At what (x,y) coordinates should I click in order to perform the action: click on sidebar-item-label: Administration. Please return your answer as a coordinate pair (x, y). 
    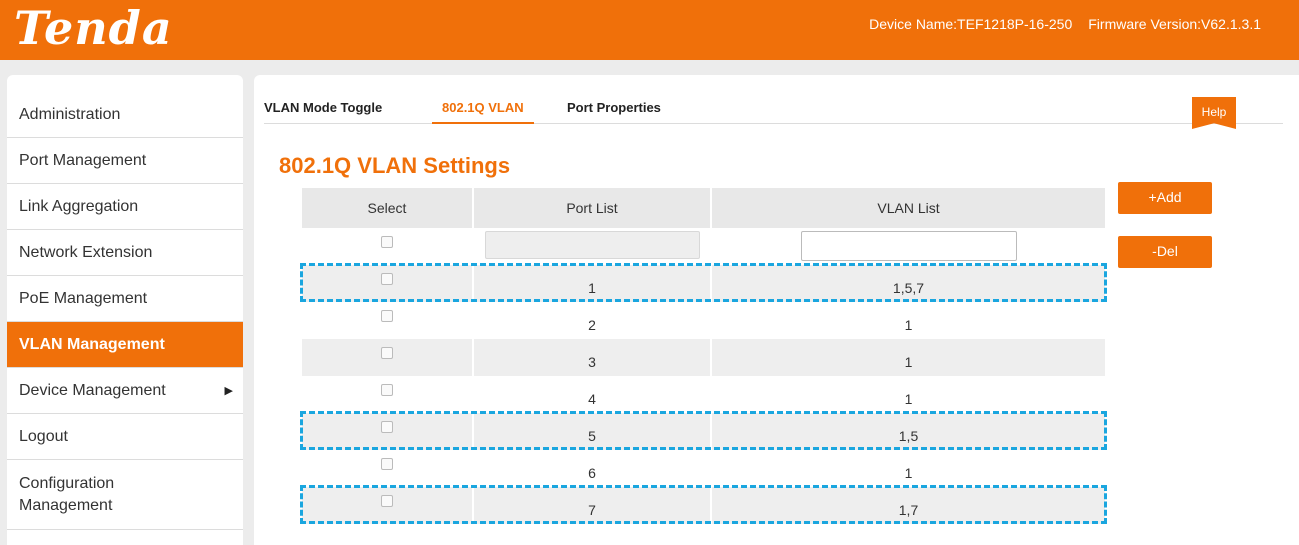
    Looking at the image, I should click on (70, 114).